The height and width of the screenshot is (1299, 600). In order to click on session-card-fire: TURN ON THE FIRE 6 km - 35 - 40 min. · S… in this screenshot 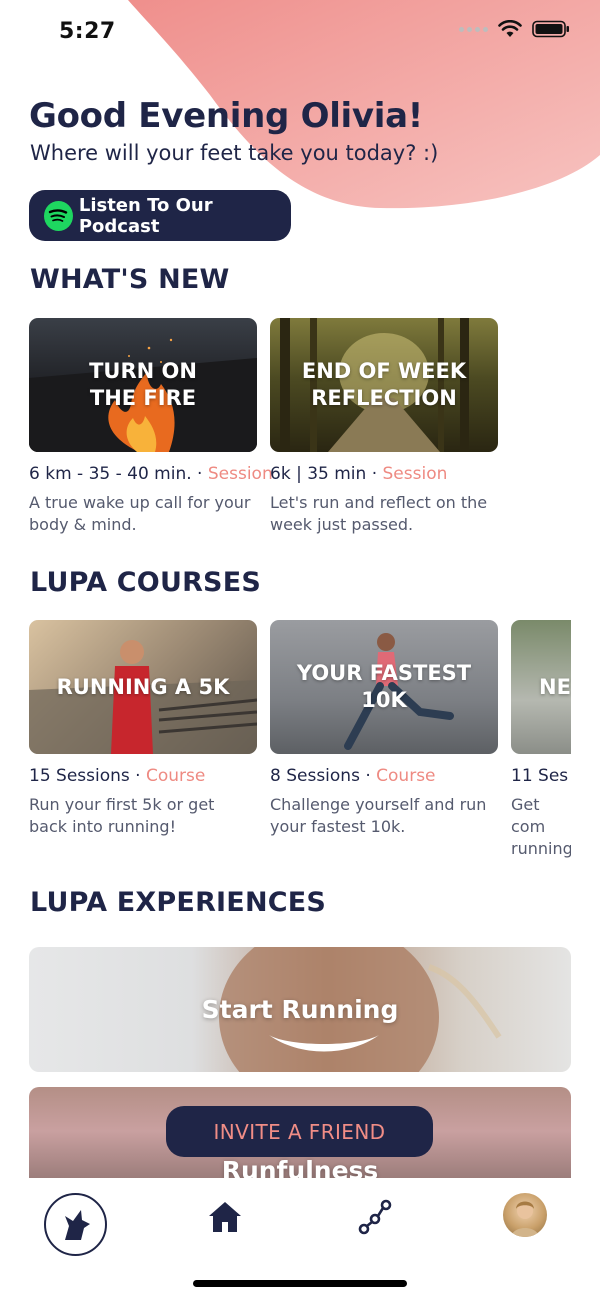, I will do `click(151, 427)`.